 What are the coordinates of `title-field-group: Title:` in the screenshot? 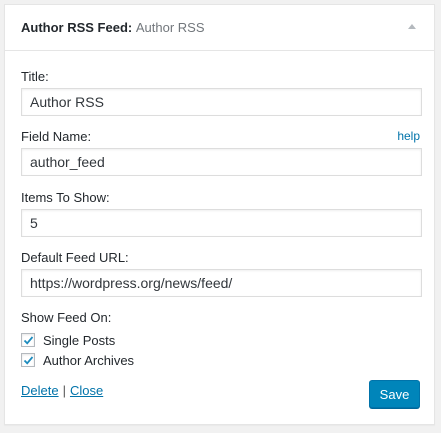 It's located at (222, 92).